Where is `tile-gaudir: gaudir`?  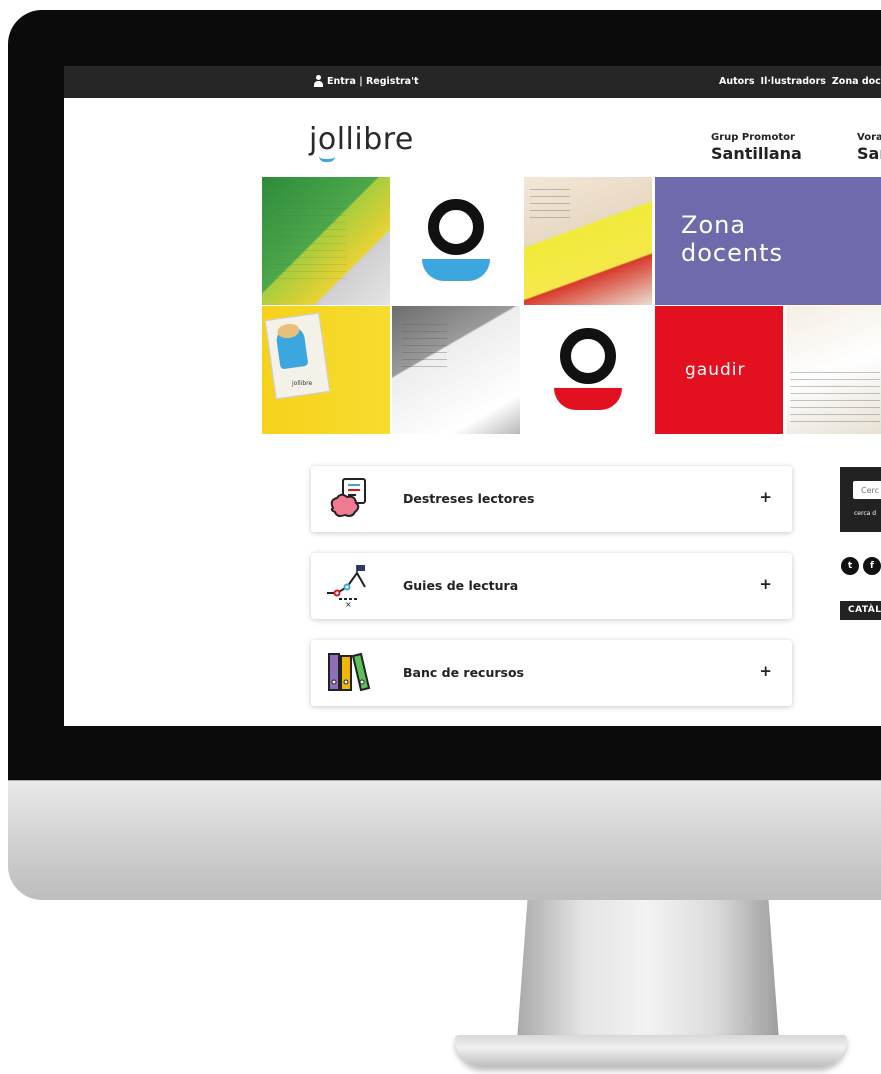
tile-gaudir: gaudir is located at coordinates (719, 370).